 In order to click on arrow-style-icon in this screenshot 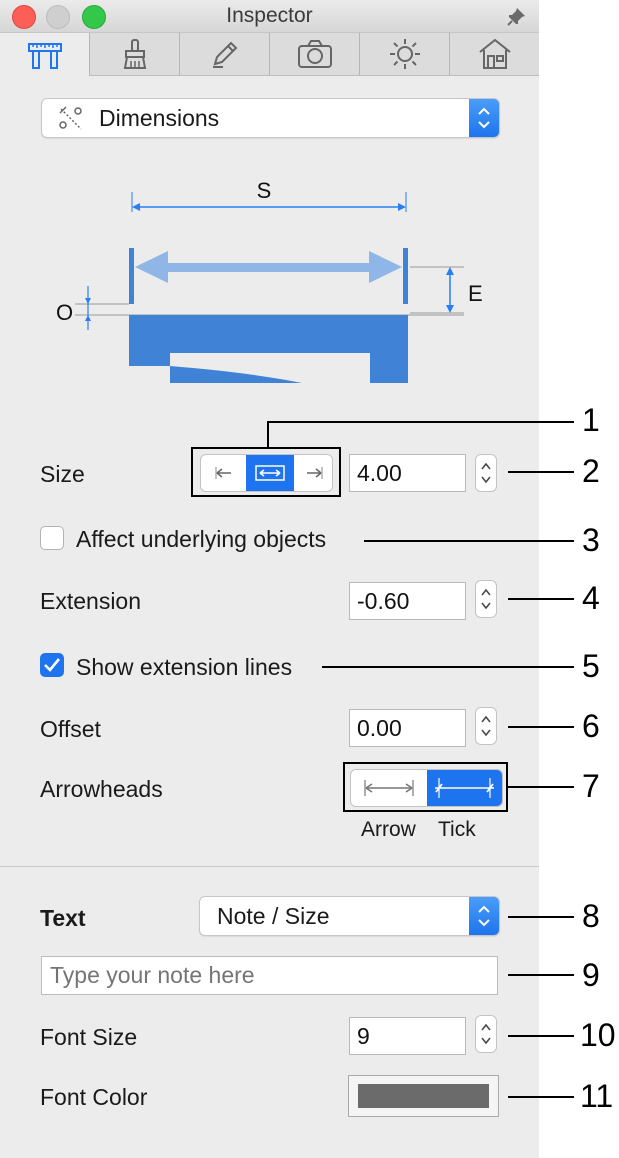, I will do `click(389, 788)`.